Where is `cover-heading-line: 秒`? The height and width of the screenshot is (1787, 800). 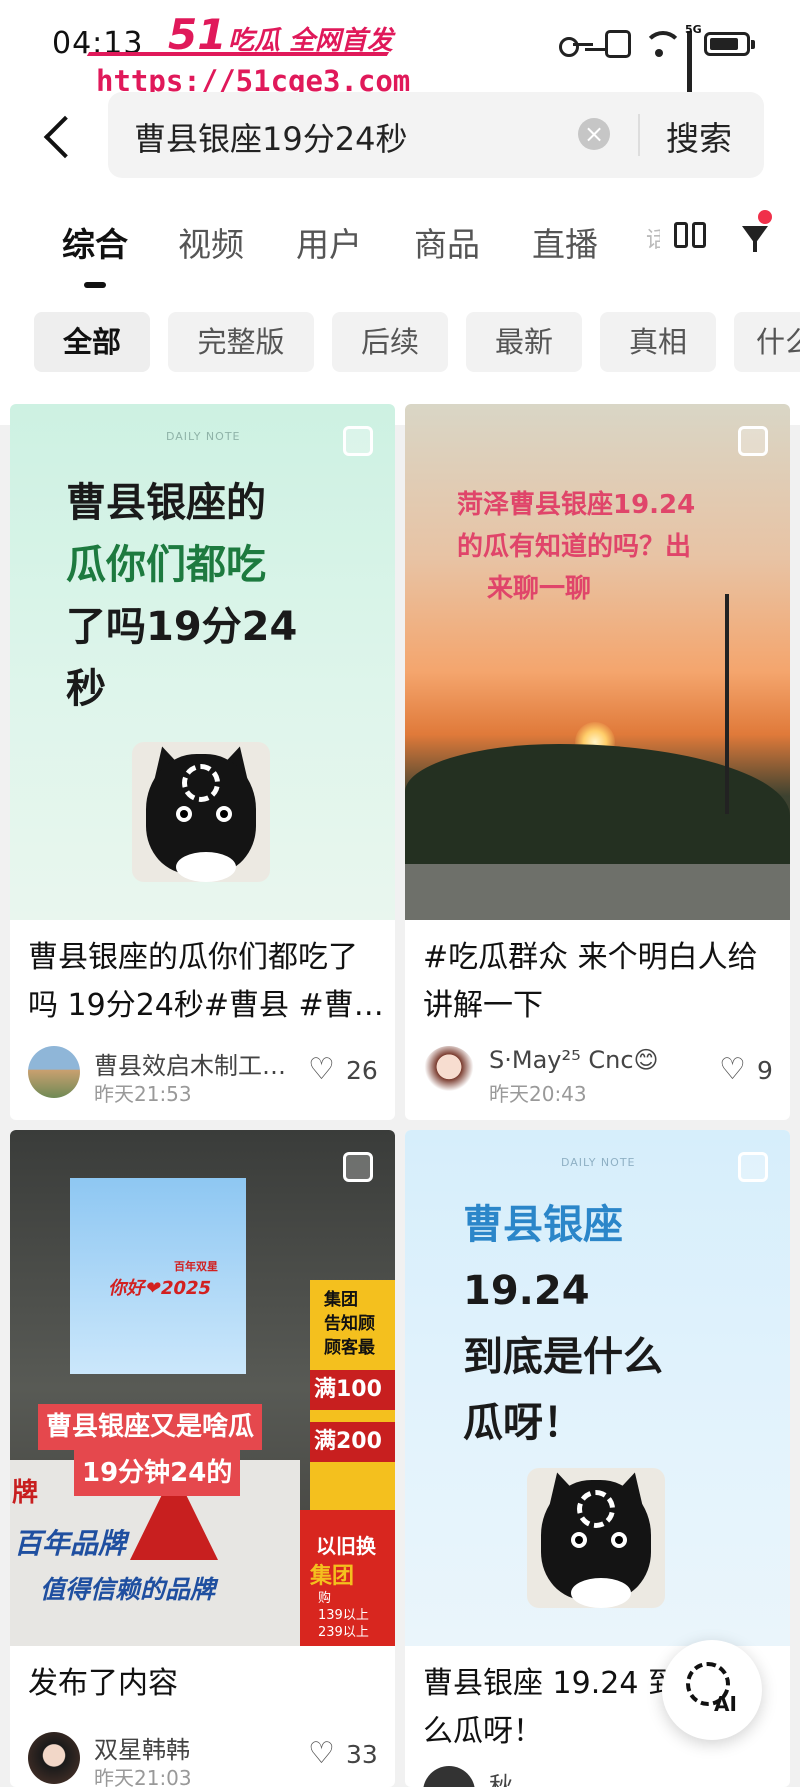
cover-heading-line: 秒 is located at coordinates (86, 689).